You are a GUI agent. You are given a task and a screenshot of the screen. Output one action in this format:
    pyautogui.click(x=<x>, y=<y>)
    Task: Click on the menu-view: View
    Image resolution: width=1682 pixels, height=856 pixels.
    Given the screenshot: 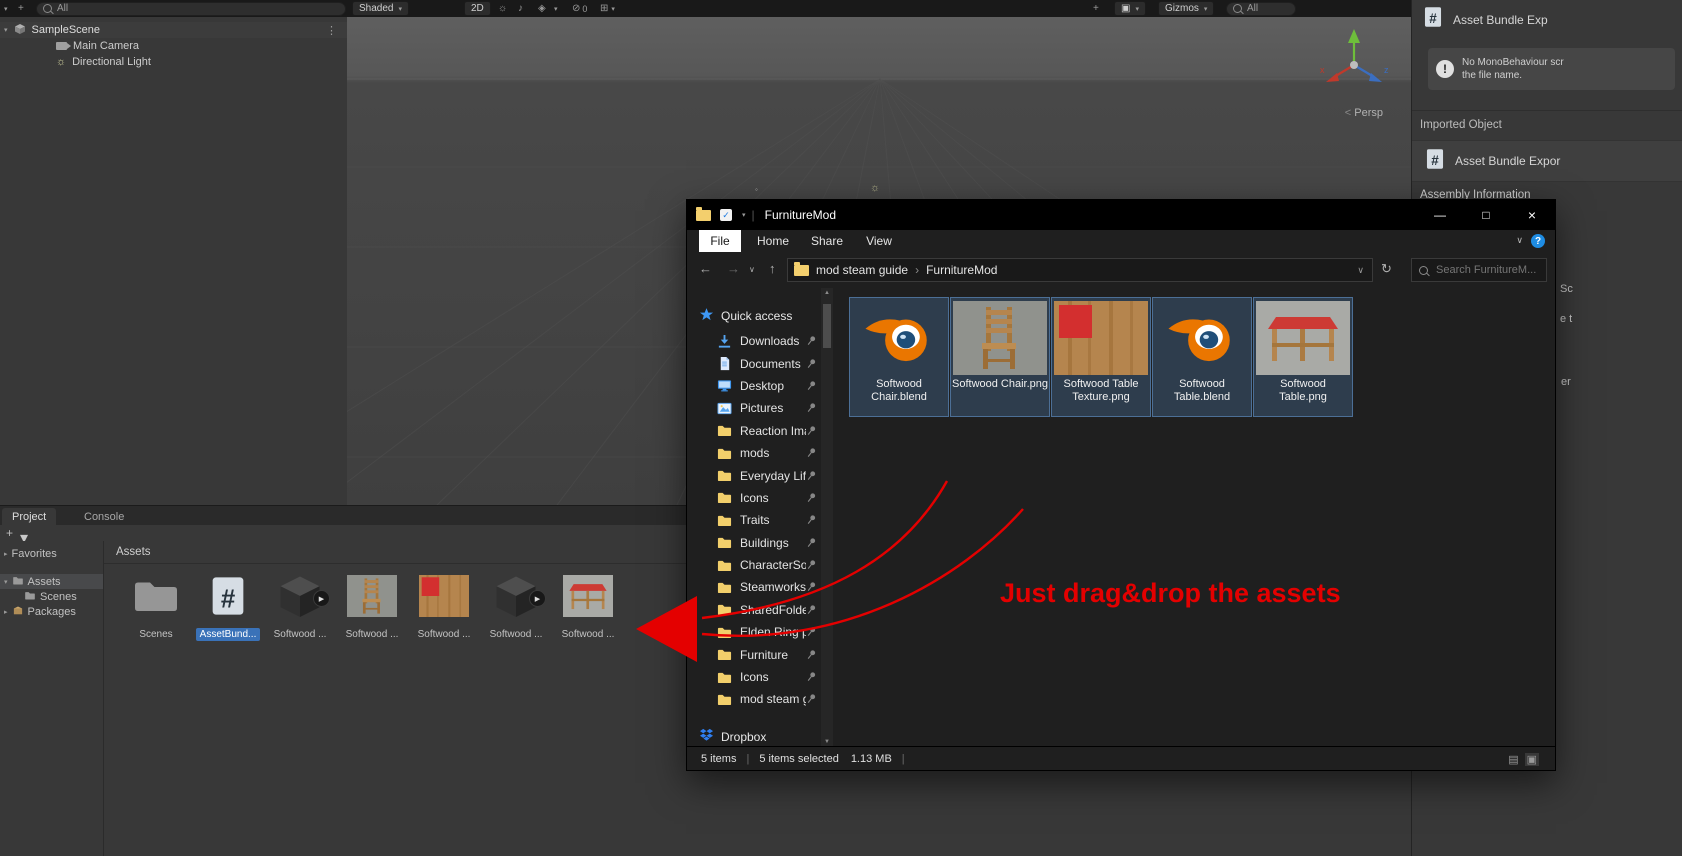 What is the action you would take?
    pyautogui.click(x=879, y=241)
    